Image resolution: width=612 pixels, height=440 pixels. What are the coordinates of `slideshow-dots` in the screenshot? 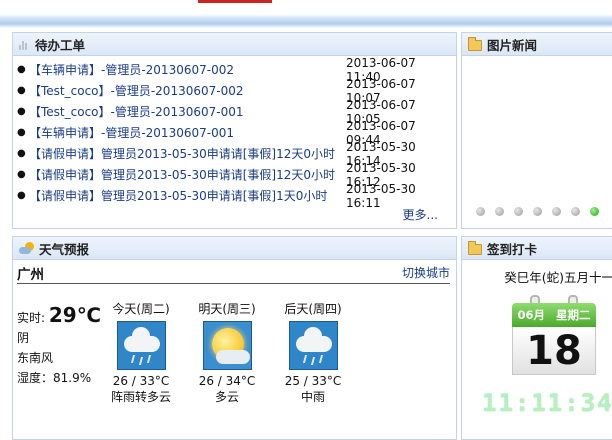 It's located at (537, 211).